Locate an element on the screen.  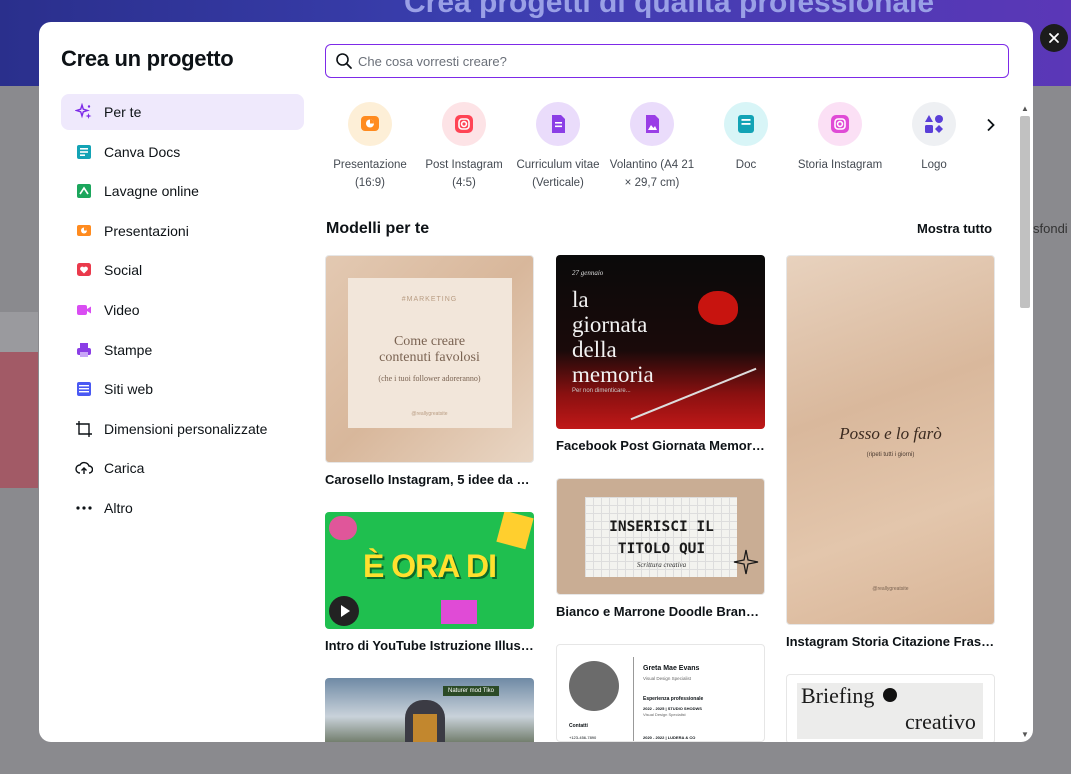
nav-item-label: Stampe is located at coordinates (128, 349).